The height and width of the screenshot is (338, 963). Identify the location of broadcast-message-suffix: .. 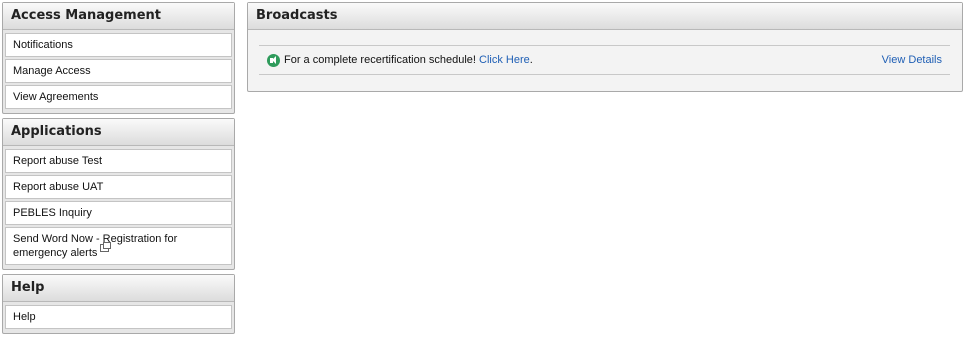
(531, 60).